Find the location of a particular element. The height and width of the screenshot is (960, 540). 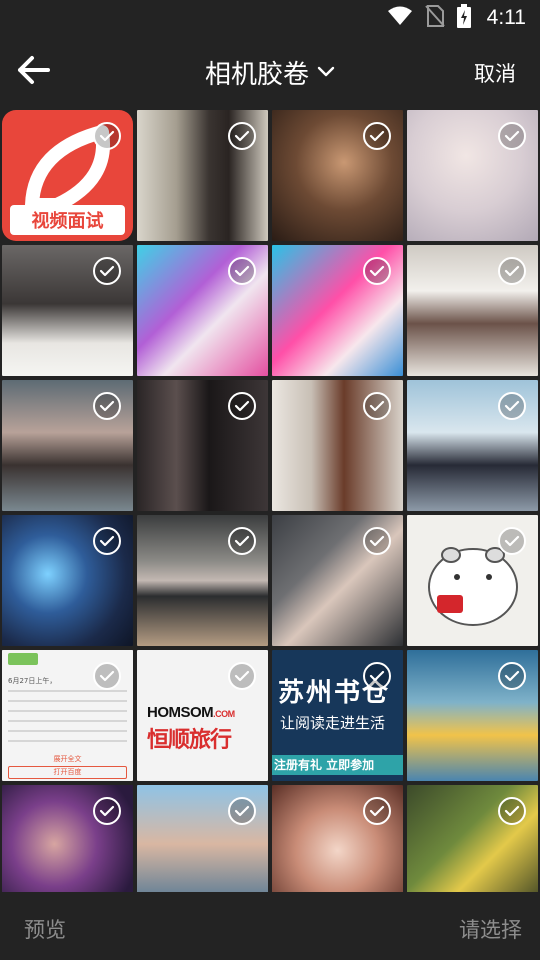

status-bar: 4:11 is located at coordinates (270, 18).